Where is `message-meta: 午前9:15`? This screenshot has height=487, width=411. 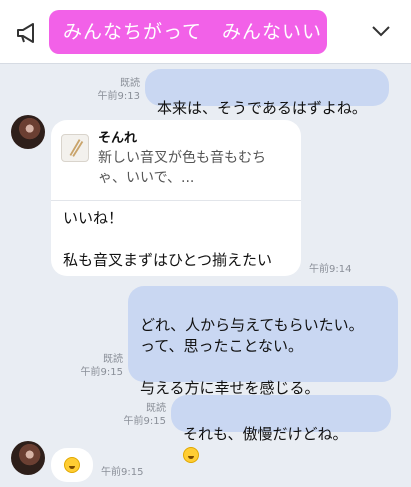 message-meta: 午前9:15 is located at coordinates (122, 472).